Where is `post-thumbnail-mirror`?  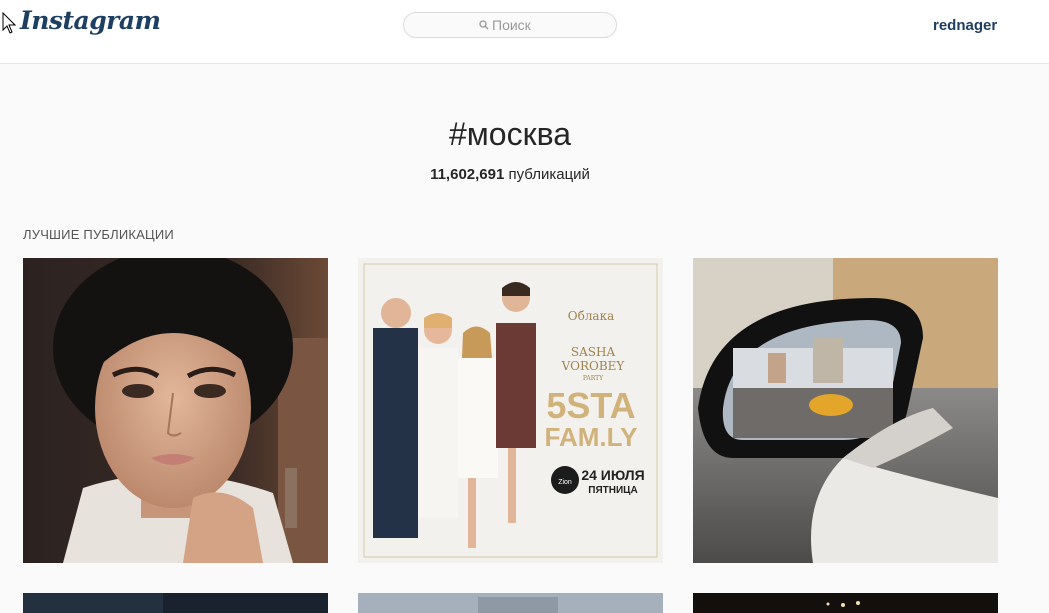
post-thumbnail-mirror is located at coordinates (845, 410).